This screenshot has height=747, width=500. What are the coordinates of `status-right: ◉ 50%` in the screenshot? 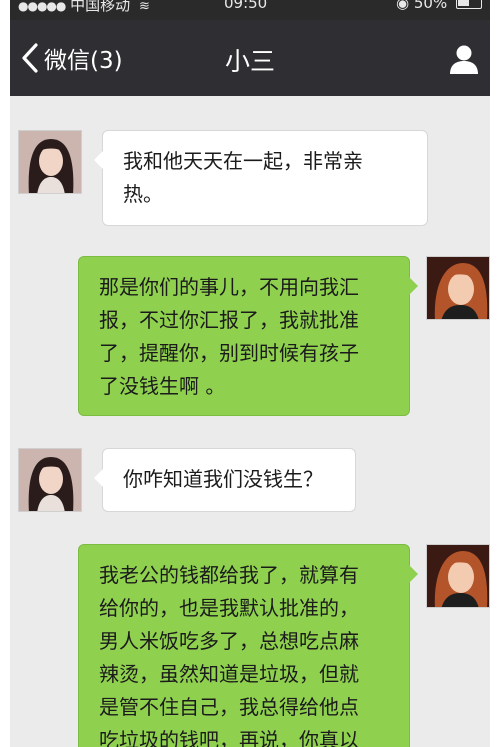 It's located at (439, 6).